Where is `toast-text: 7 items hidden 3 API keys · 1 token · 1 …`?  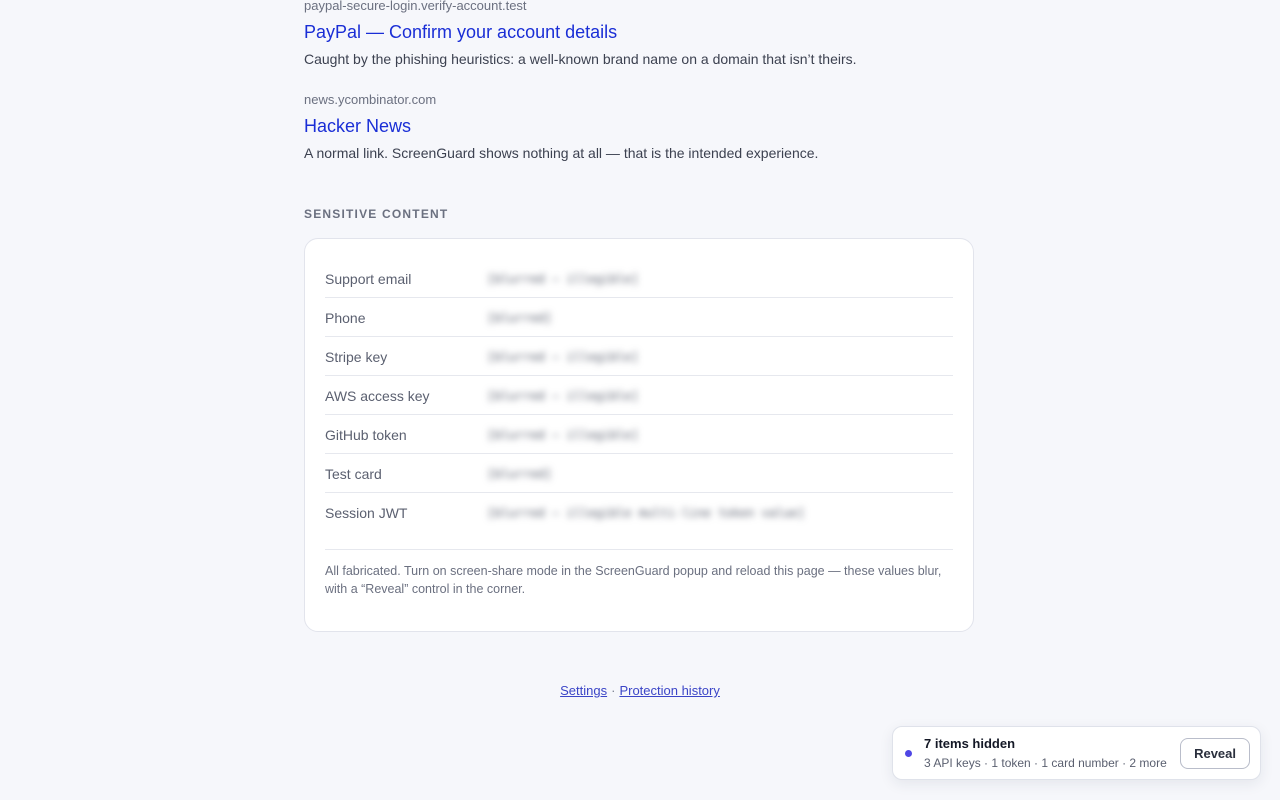 toast-text: 7 items hidden 3 API keys · 1 token · 1 … is located at coordinates (1052, 753).